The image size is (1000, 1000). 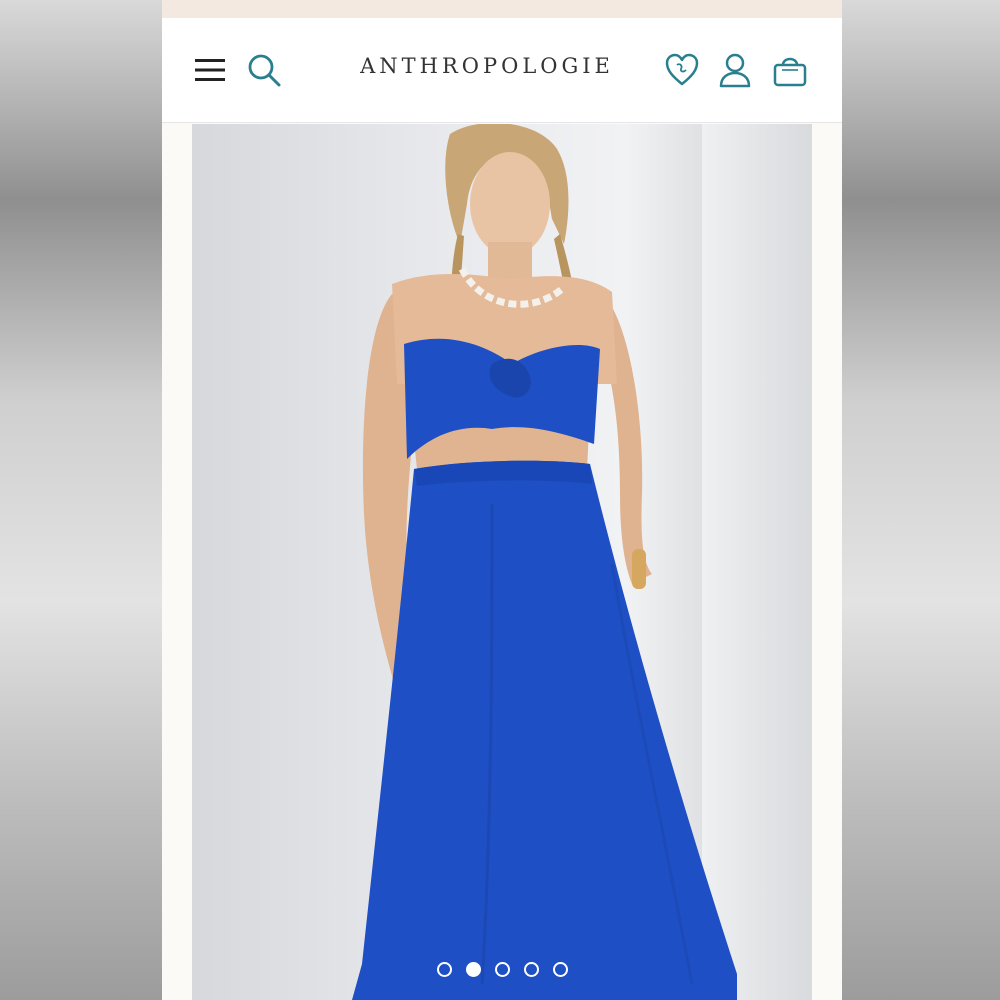 I want to click on promo-banner, so click(x=502, y=9).